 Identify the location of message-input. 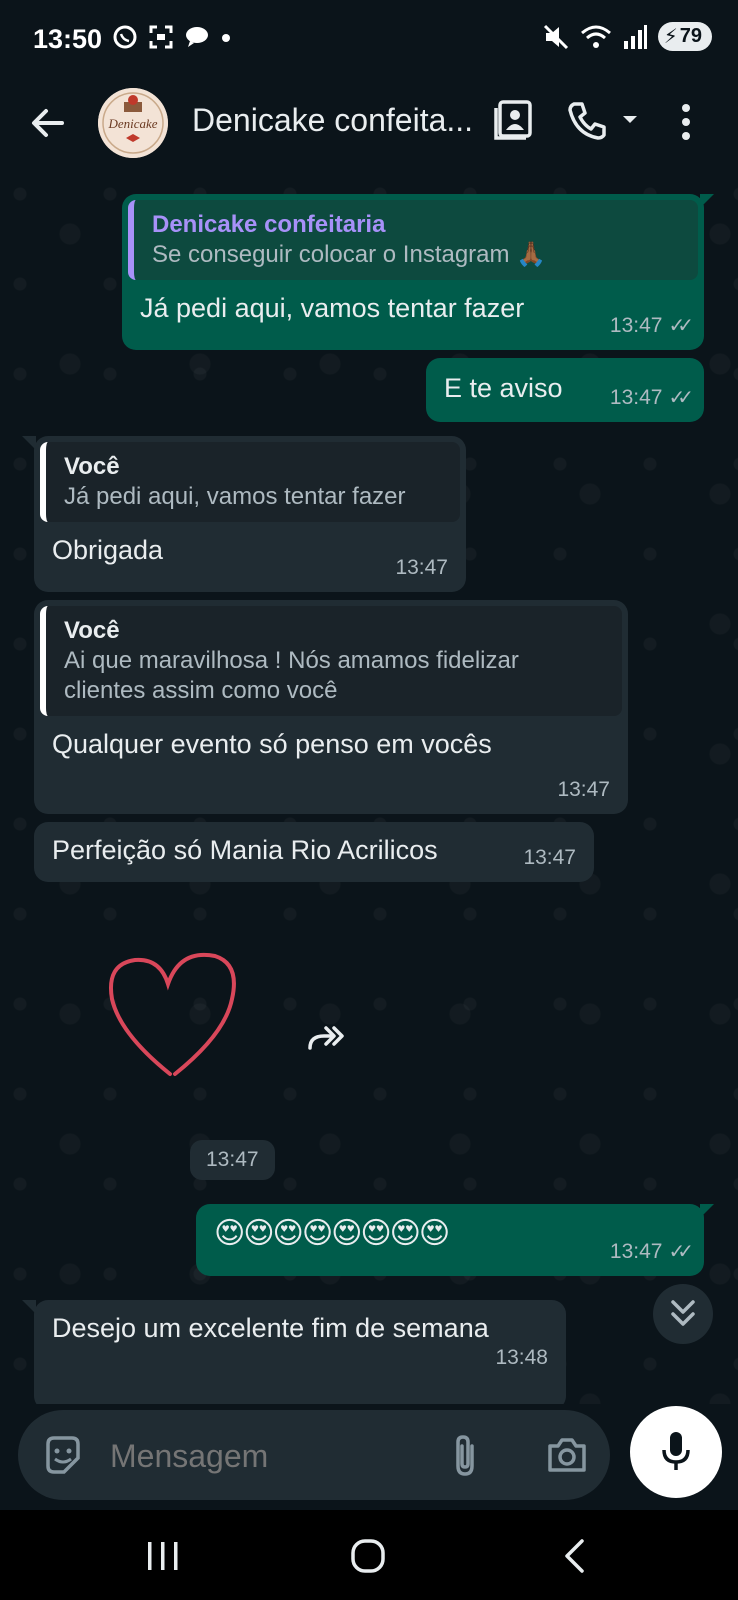
(260, 1456).